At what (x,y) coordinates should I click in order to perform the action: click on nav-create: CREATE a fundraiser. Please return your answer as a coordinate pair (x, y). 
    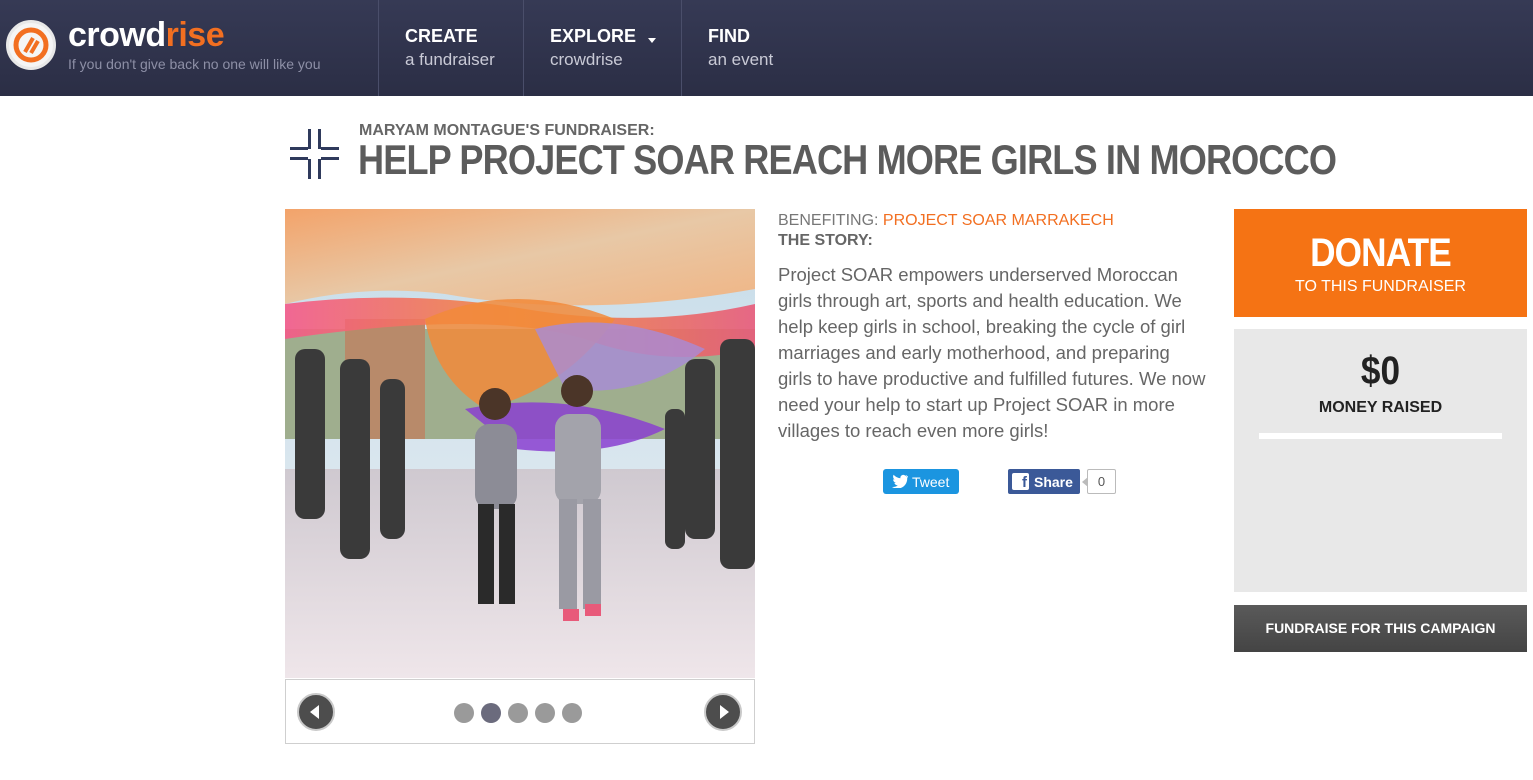
    Looking at the image, I should click on (451, 48).